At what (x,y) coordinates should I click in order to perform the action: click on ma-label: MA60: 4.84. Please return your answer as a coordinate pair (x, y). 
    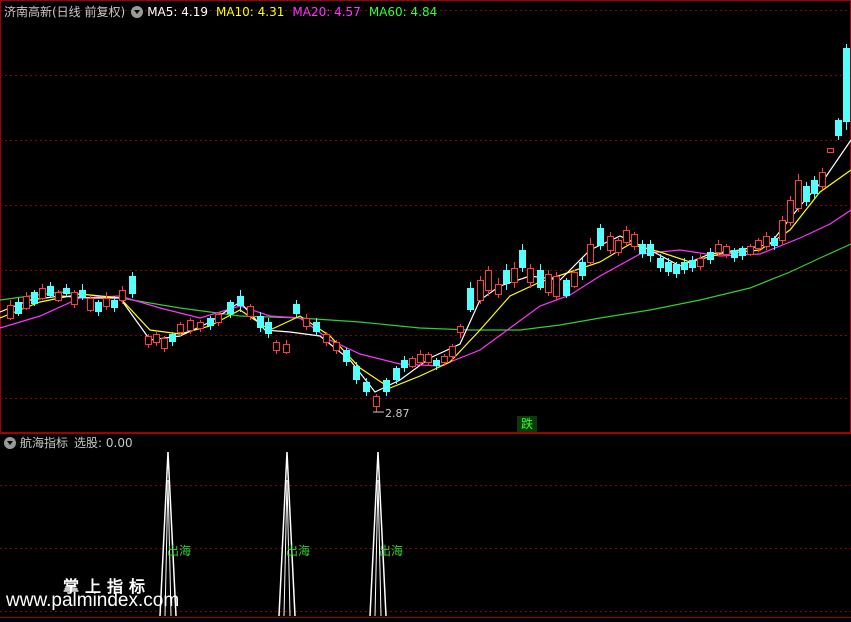
    Looking at the image, I should click on (403, 12).